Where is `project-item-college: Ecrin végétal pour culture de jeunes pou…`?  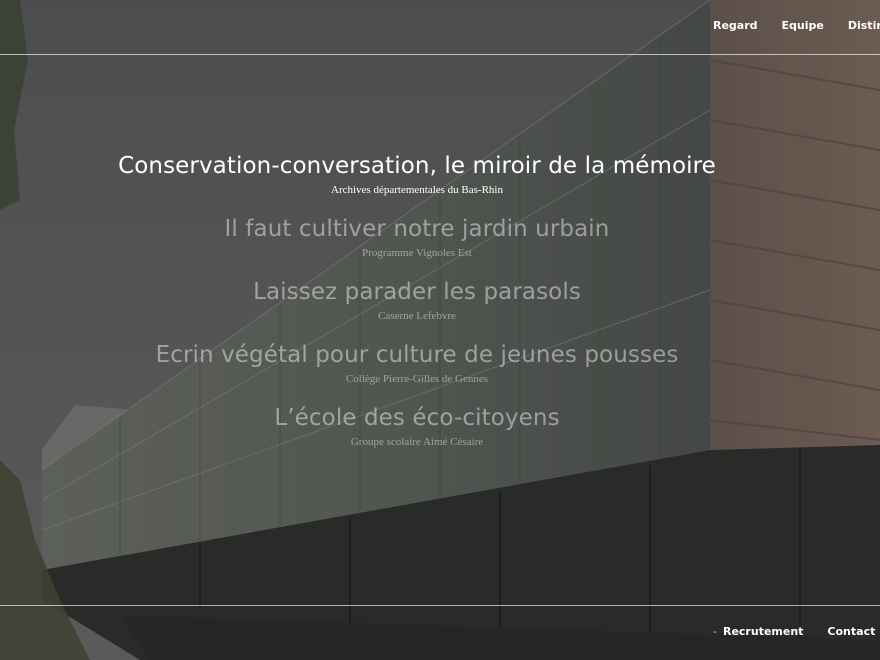 project-item-college: Ecrin végétal pour culture de jeunes pou… is located at coordinates (417, 363).